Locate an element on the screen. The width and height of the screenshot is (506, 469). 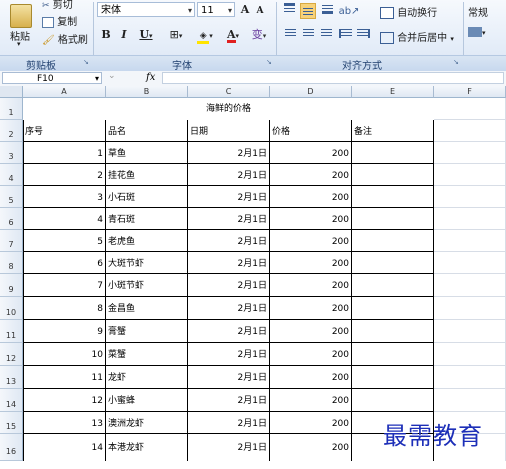
cell-name: 草鱼 is located at coordinates (146, 153).